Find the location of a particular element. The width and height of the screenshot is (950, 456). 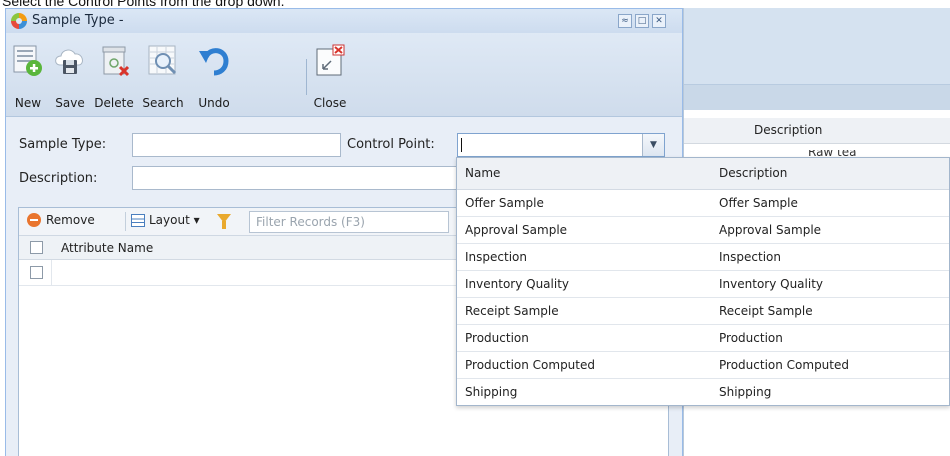

row-checkbox is located at coordinates (36, 272).